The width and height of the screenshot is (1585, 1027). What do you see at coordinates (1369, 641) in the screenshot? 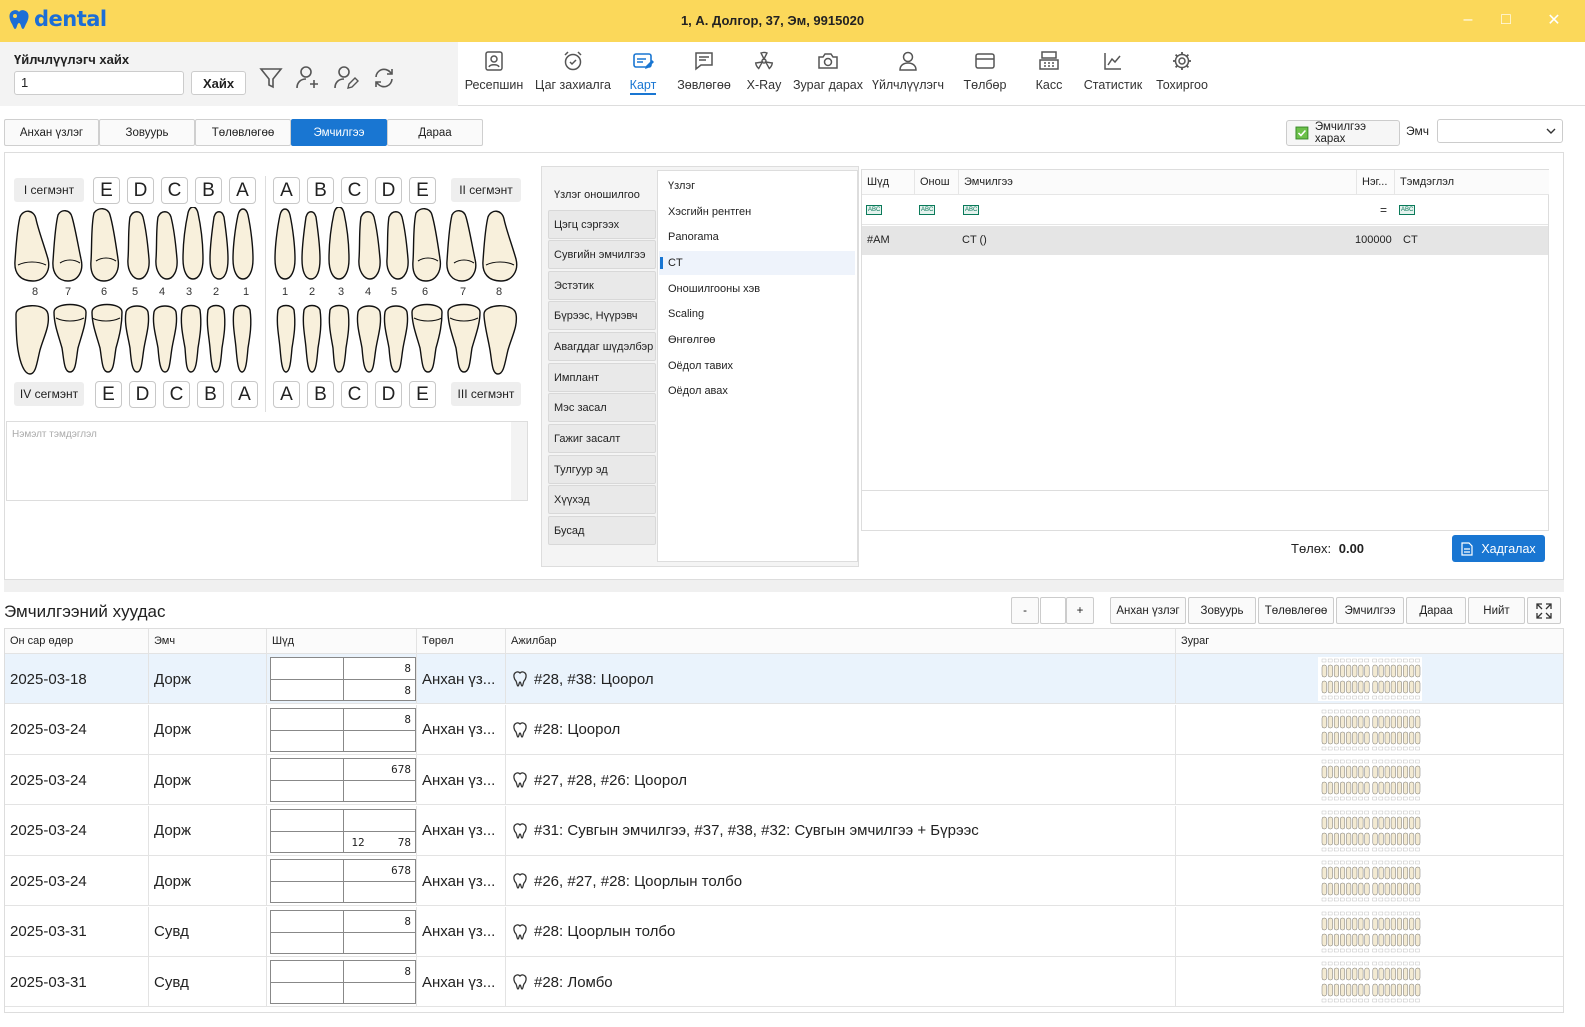
I see `col-header-image: Зураг` at bounding box center [1369, 641].